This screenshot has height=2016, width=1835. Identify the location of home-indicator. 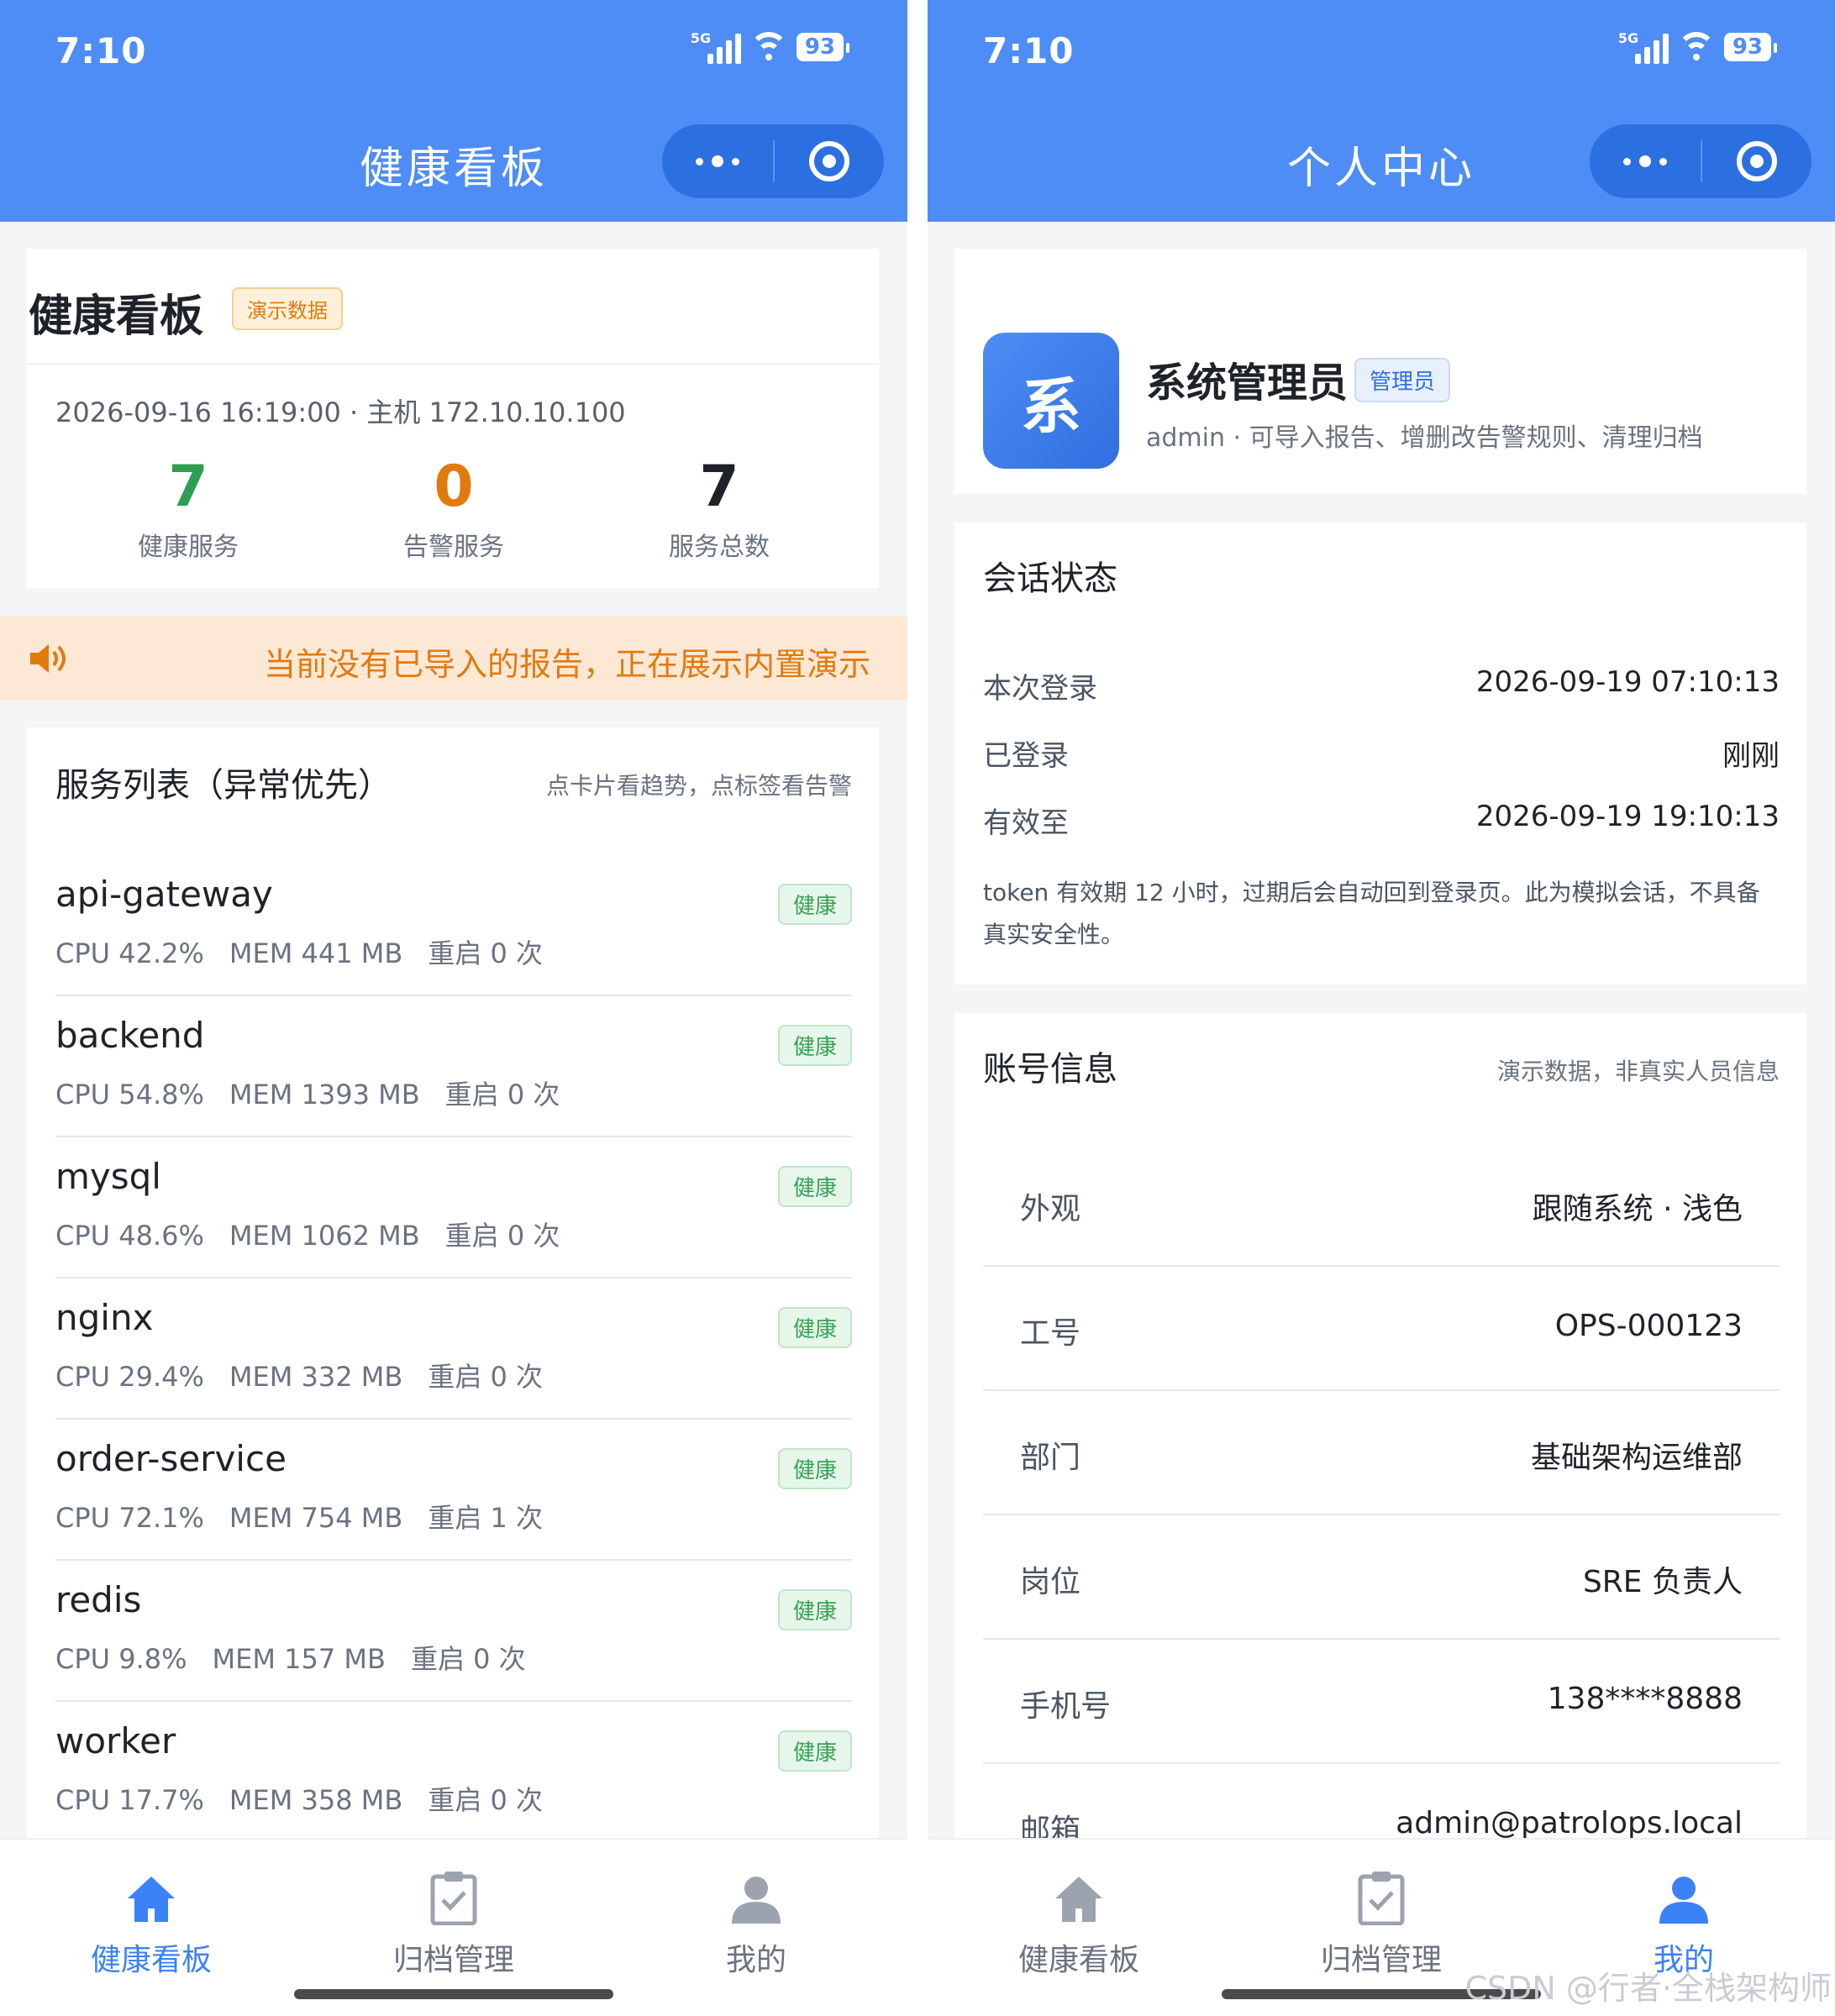
(453, 1994).